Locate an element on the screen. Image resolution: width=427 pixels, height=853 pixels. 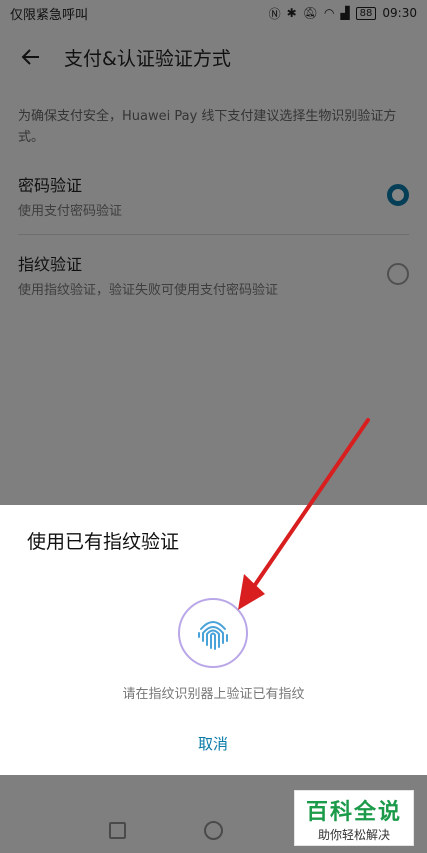
recents-icon is located at coordinates (117, 830).